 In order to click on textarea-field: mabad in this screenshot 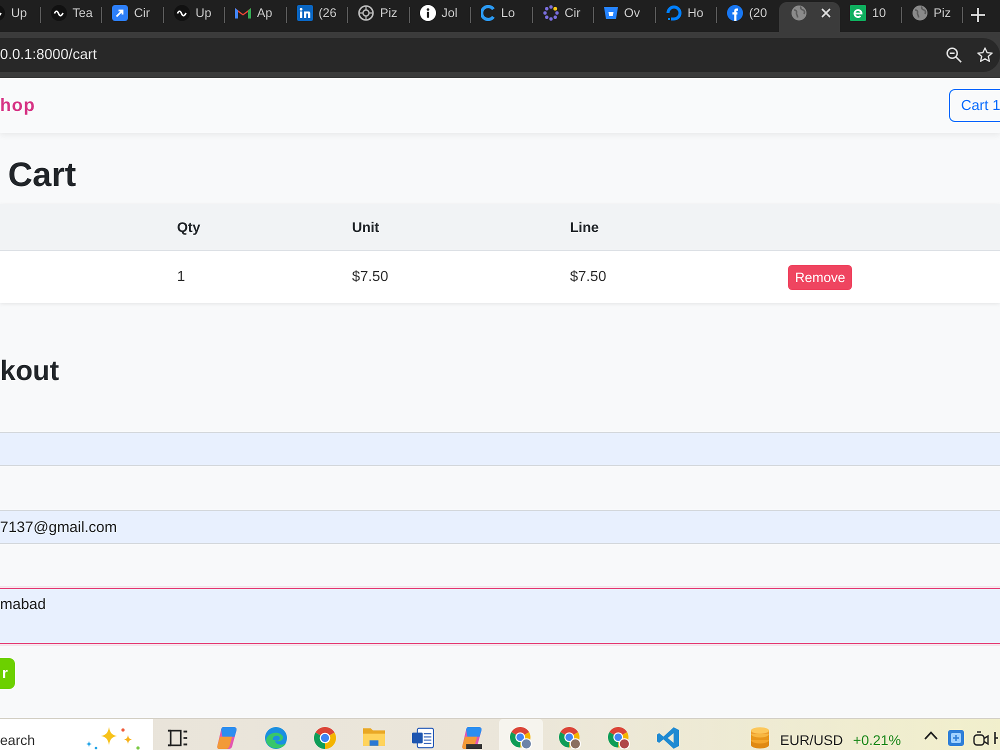, I will do `click(500, 616)`.